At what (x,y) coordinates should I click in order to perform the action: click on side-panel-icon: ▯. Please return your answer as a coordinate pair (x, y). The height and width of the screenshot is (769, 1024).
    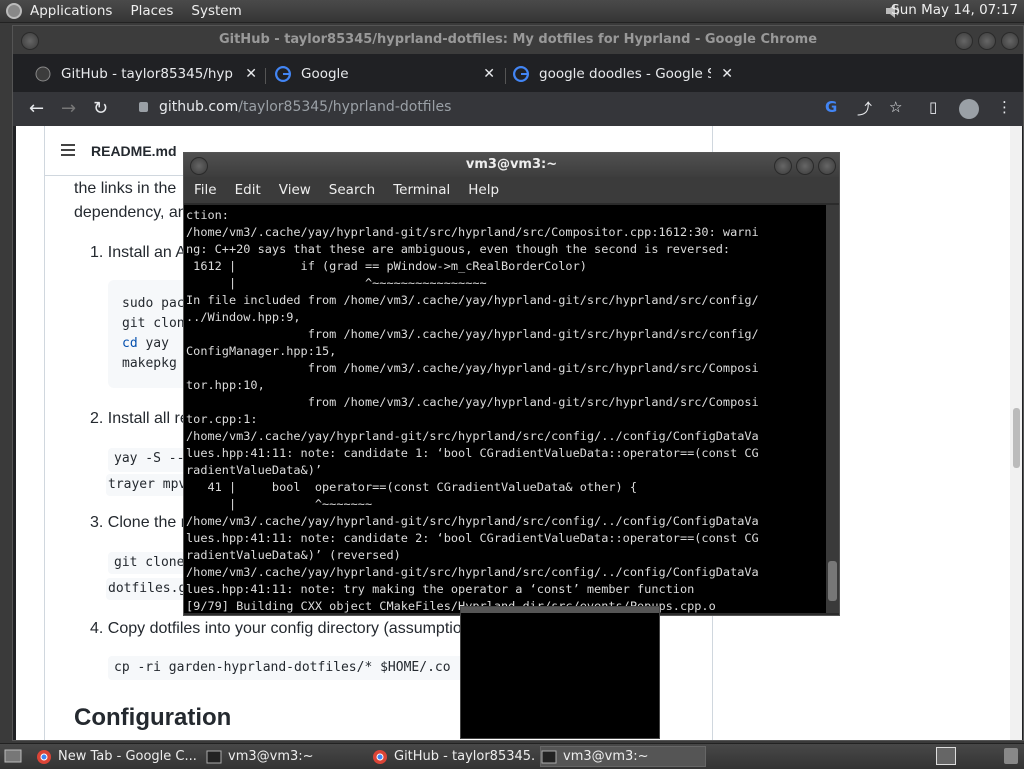
    Looking at the image, I should click on (933, 107).